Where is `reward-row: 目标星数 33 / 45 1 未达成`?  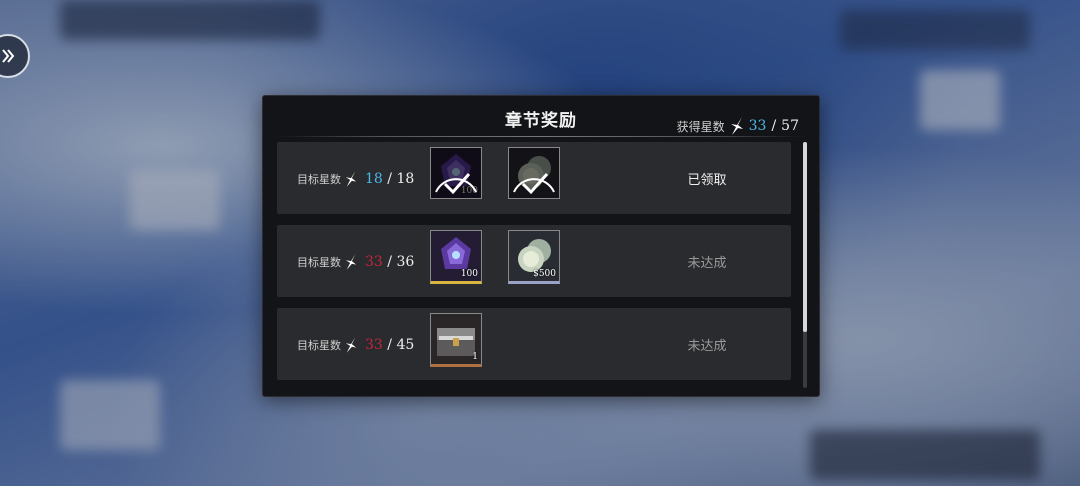 reward-row: 目标星数 33 / 45 1 未达成 is located at coordinates (534, 344).